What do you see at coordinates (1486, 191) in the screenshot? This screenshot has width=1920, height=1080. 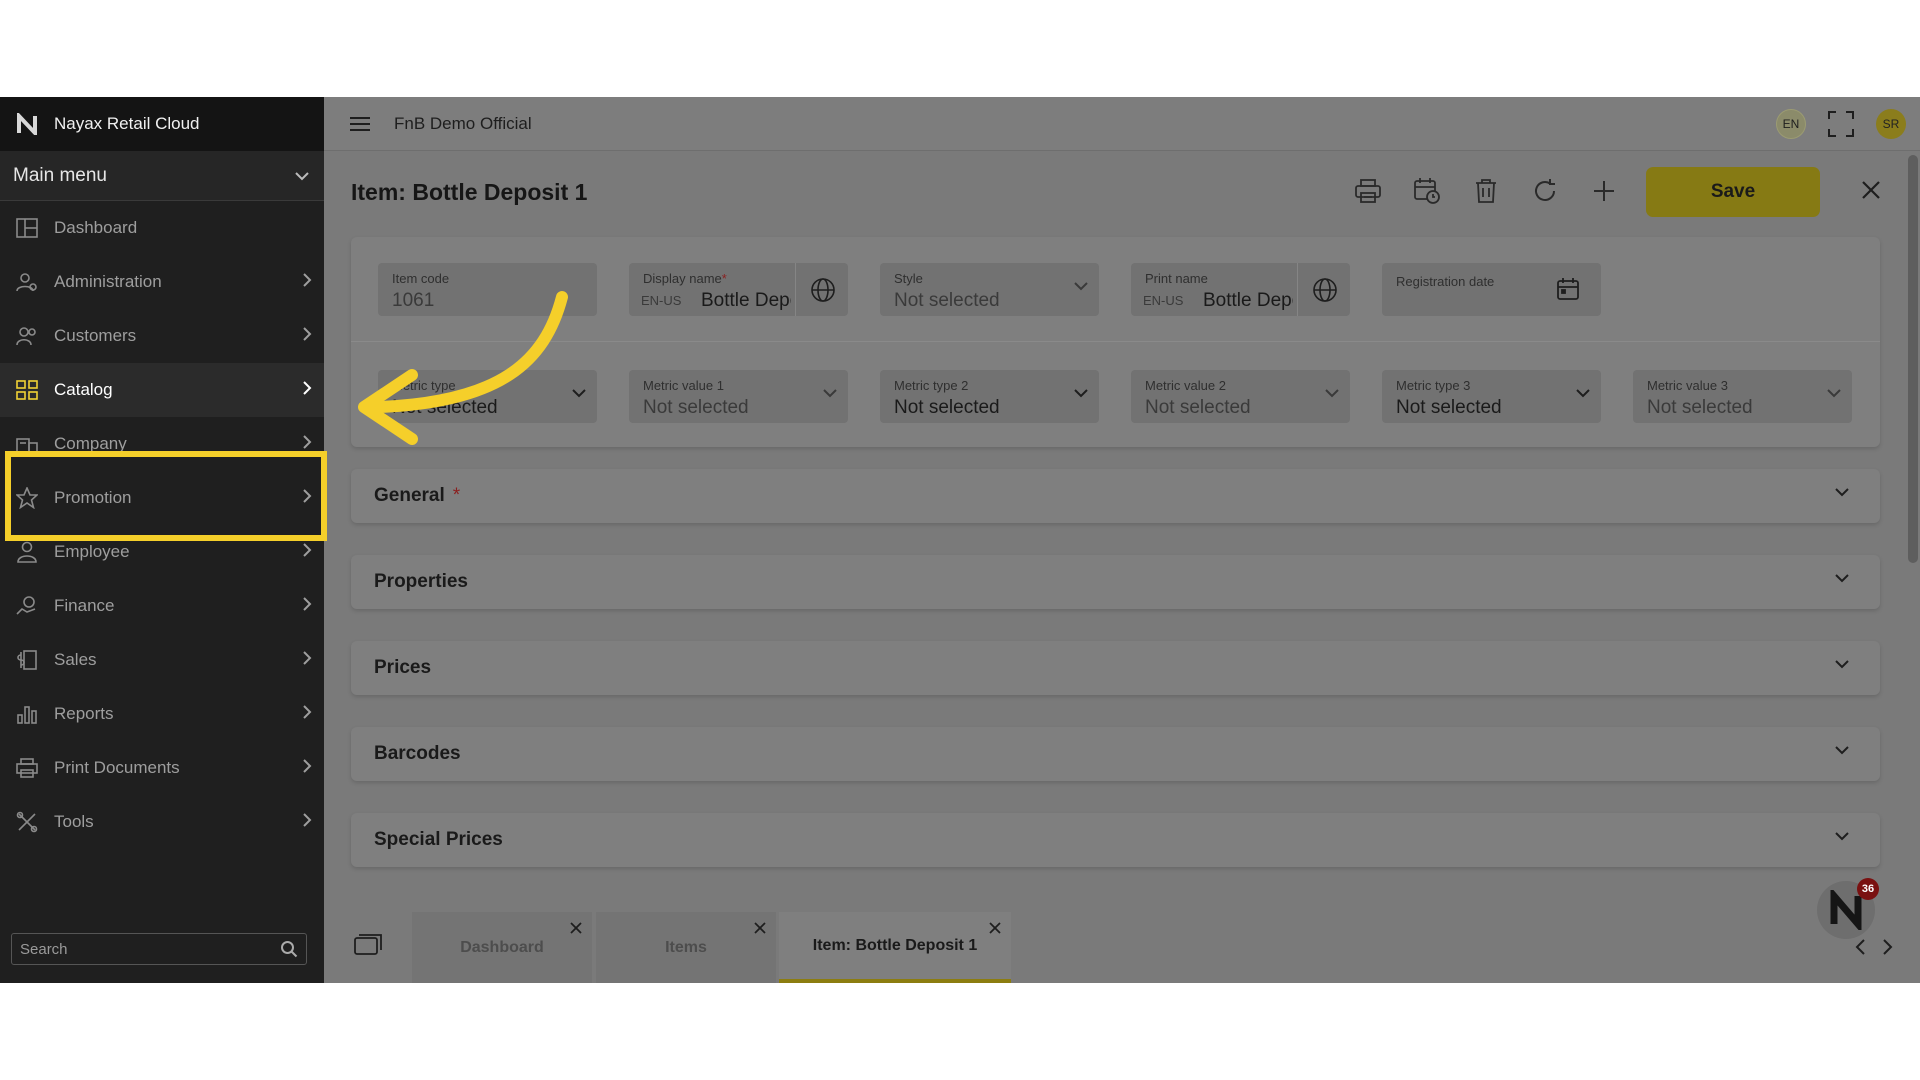 I see `delete-button` at bounding box center [1486, 191].